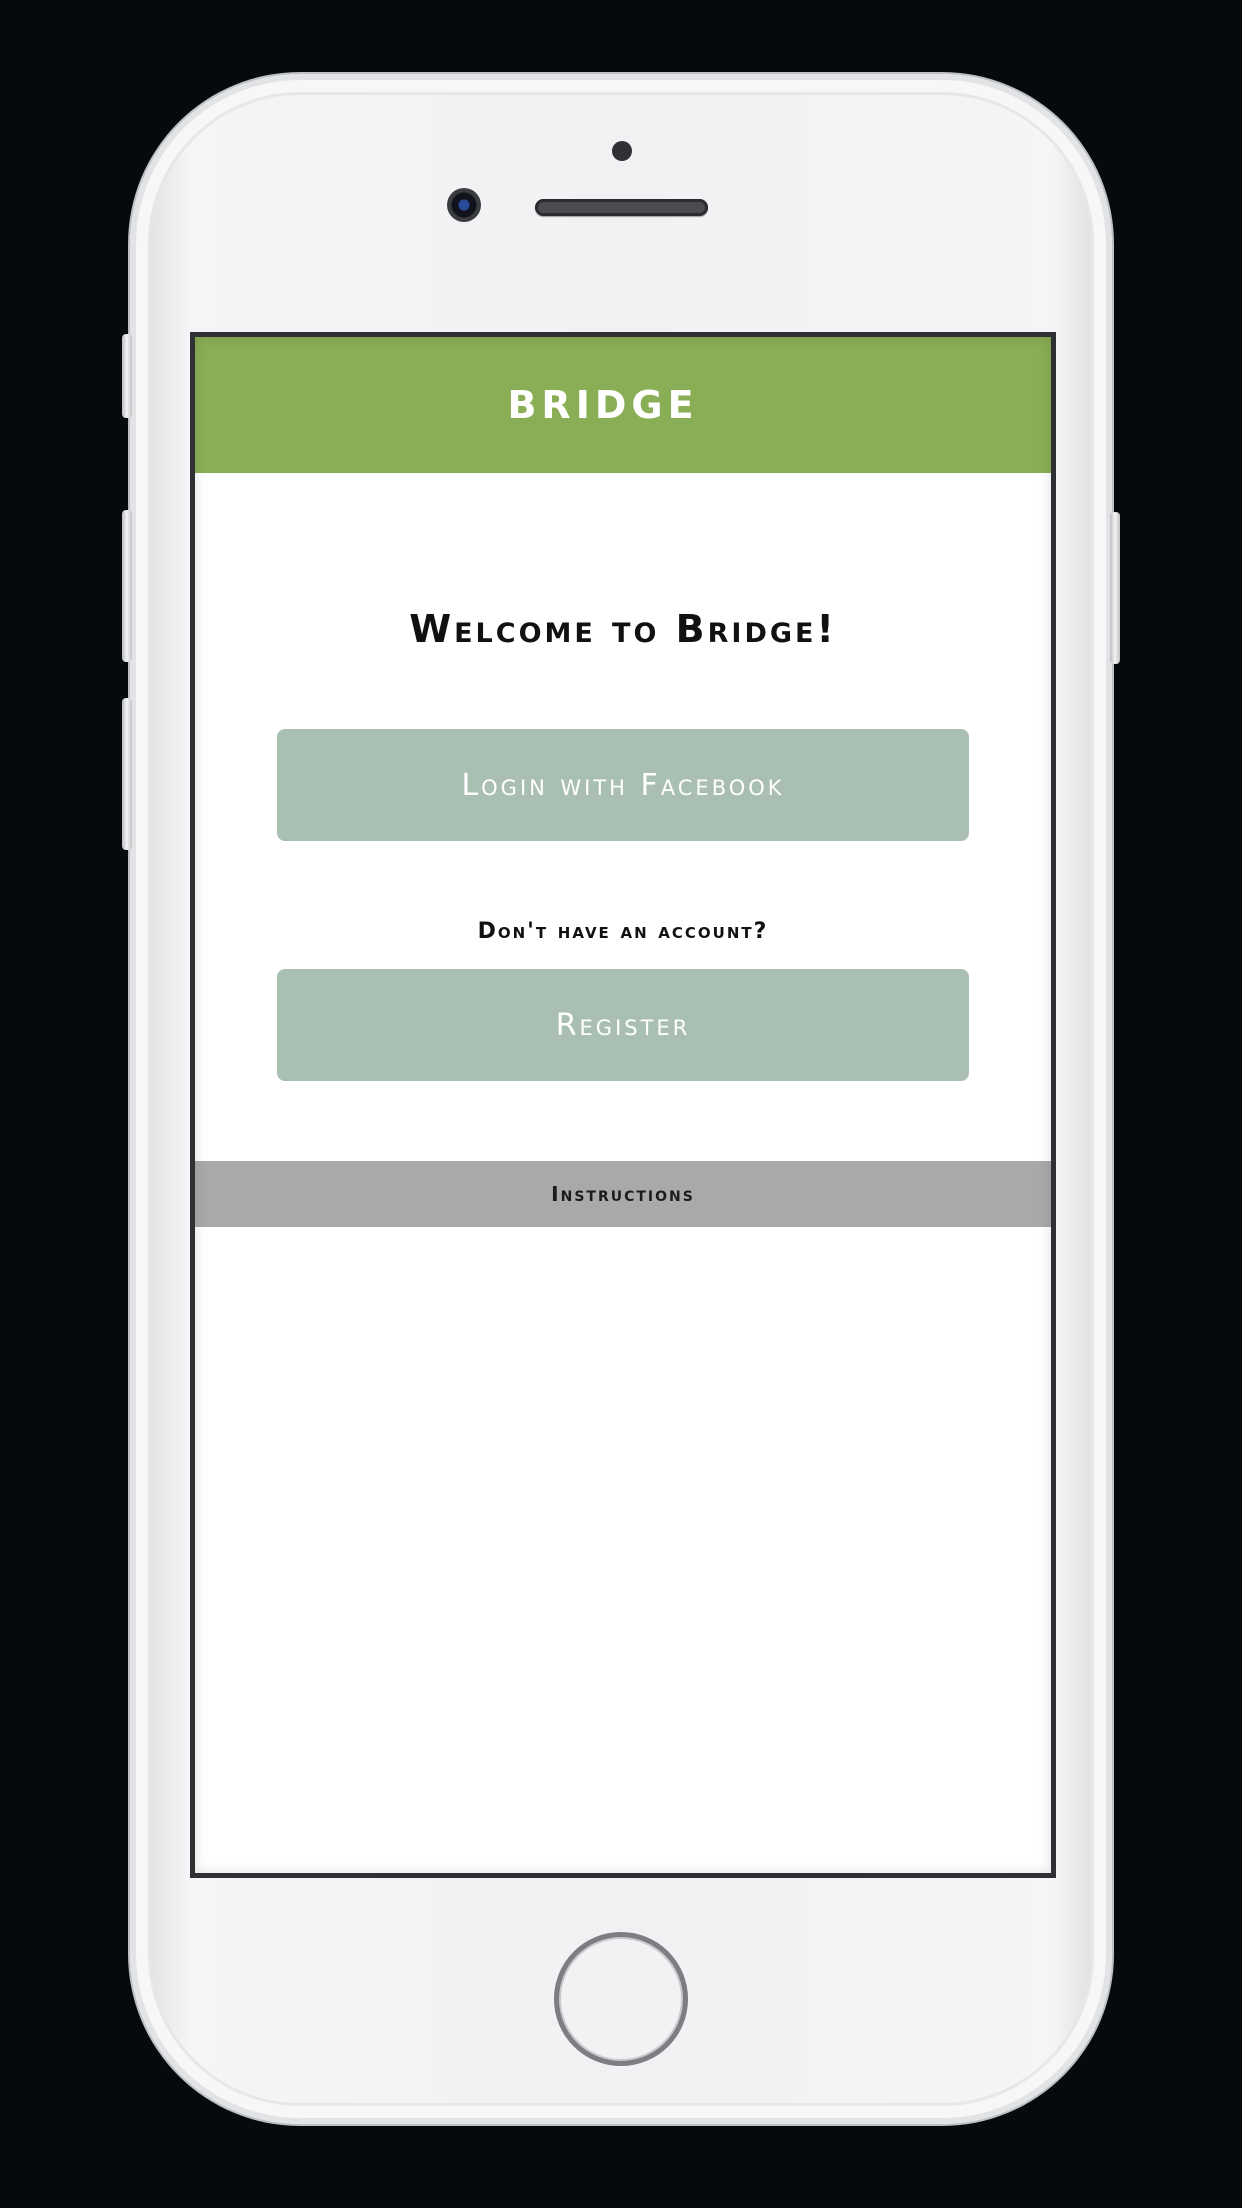  I want to click on volume-down-button, so click(127, 774).